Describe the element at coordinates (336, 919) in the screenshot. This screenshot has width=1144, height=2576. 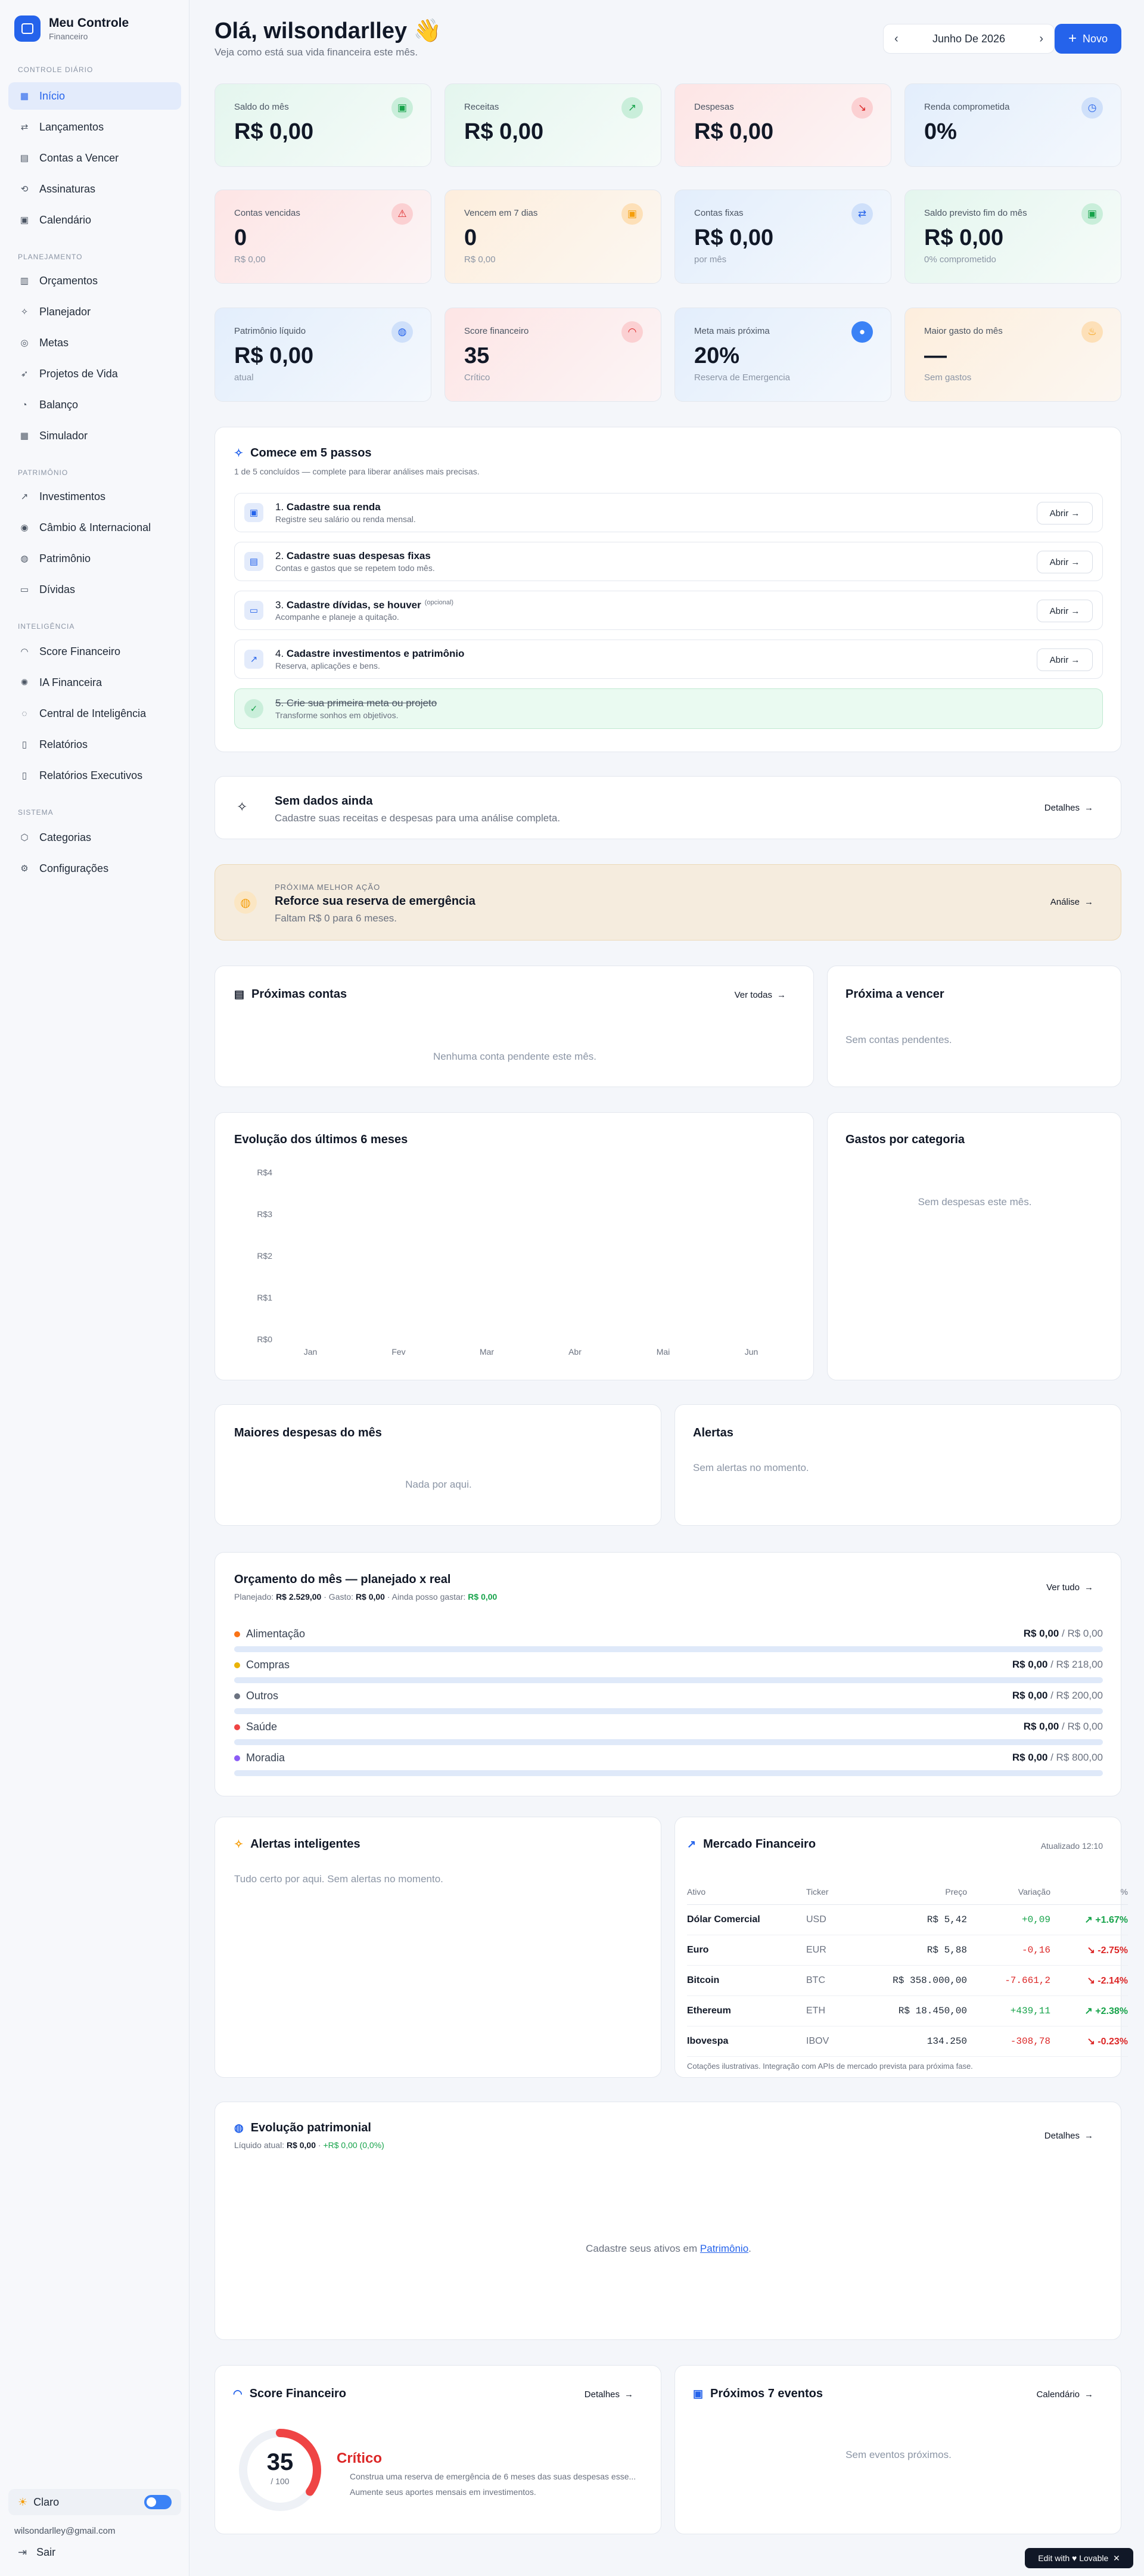
I see `next-action-desc: Faltam R$ 0 para 6 meses.` at that location.